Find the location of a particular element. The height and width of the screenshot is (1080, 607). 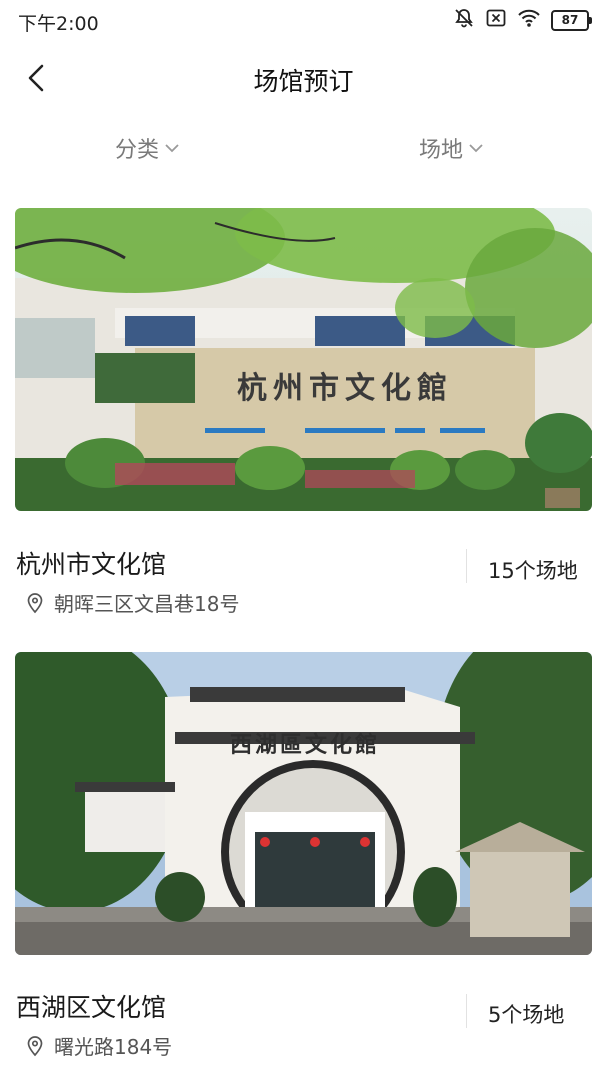

category-filter-label: 分类 is located at coordinates (137, 150).